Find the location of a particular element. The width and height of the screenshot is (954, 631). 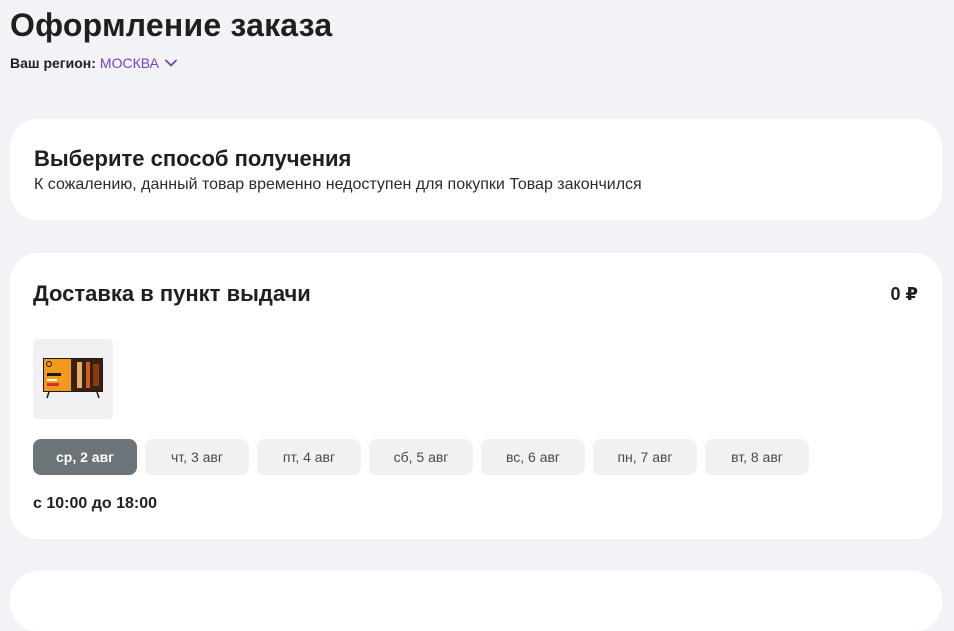

chevron-down-icon is located at coordinates (171, 63).